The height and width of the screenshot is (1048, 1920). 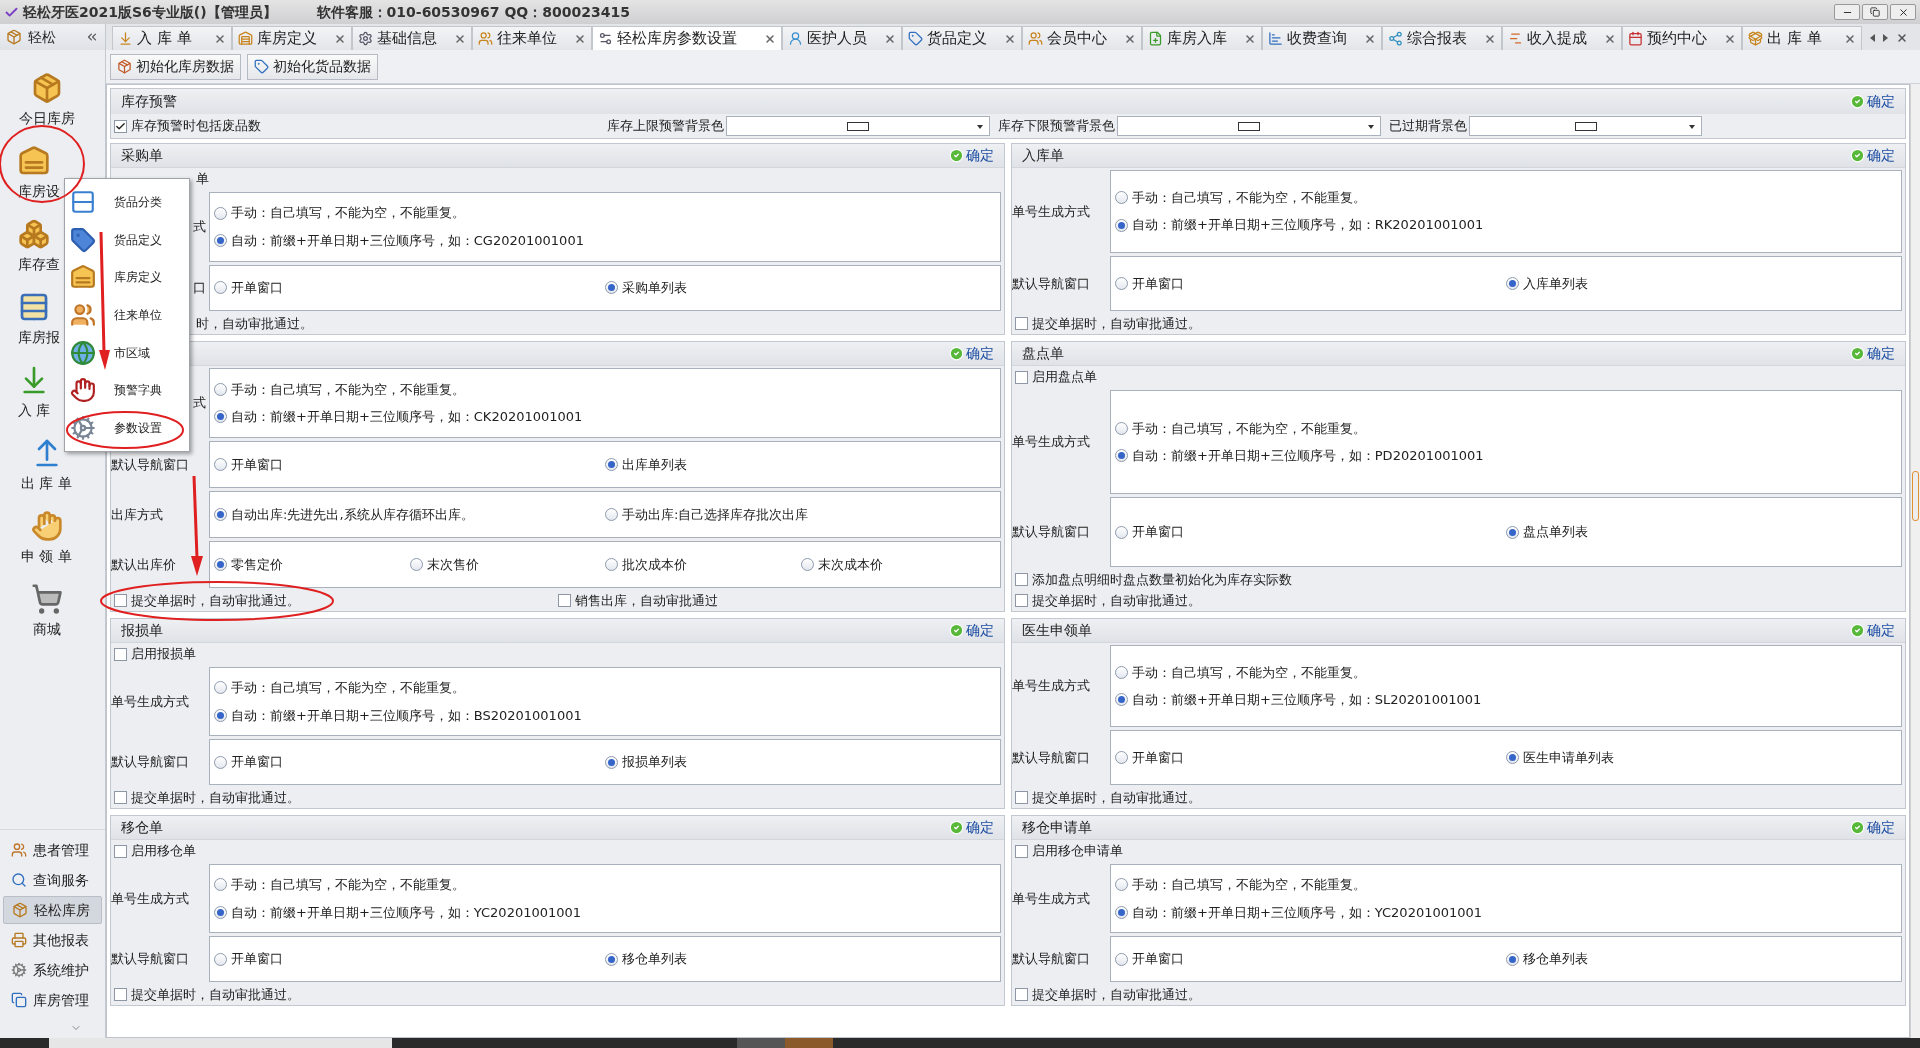 I want to click on toolbar-button: 初始化货品数据, so click(x=312, y=66).